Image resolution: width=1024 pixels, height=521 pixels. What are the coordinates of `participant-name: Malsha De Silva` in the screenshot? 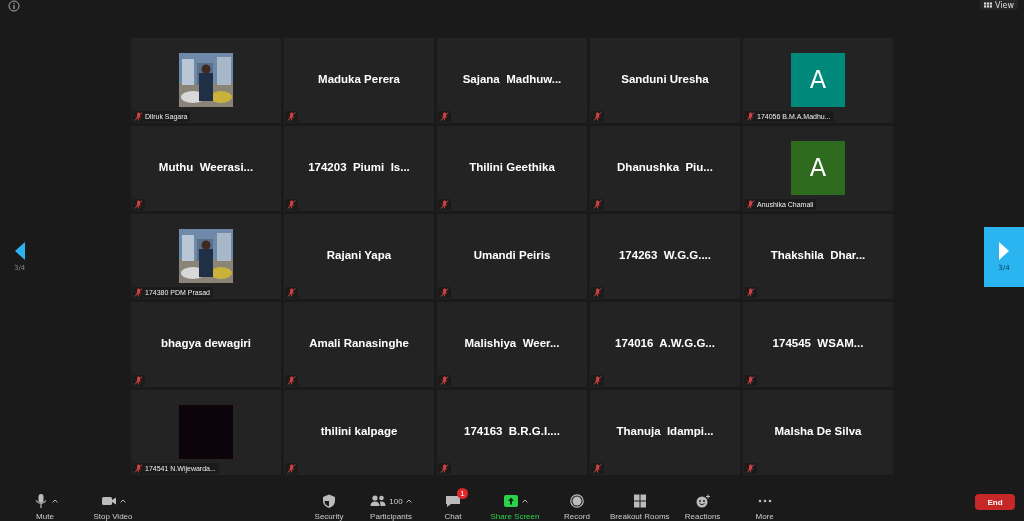 It's located at (818, 430).